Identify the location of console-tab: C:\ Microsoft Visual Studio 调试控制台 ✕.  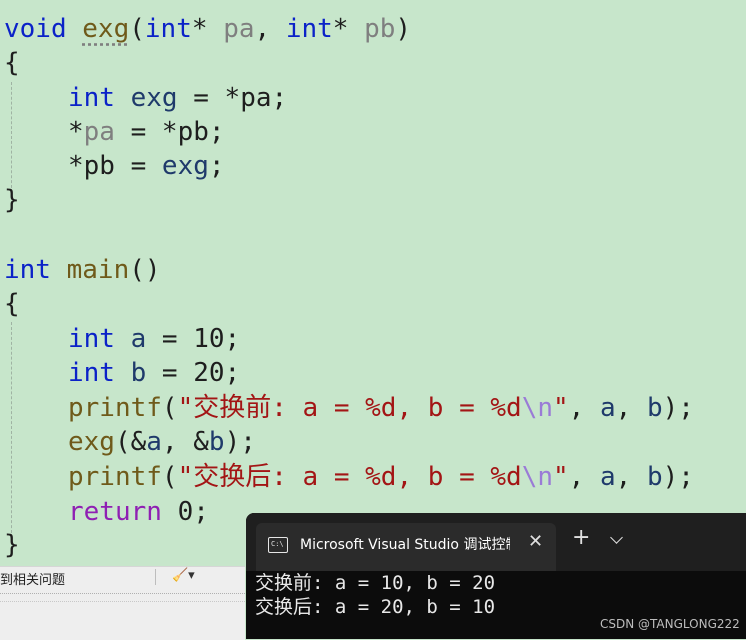
(406, 547).